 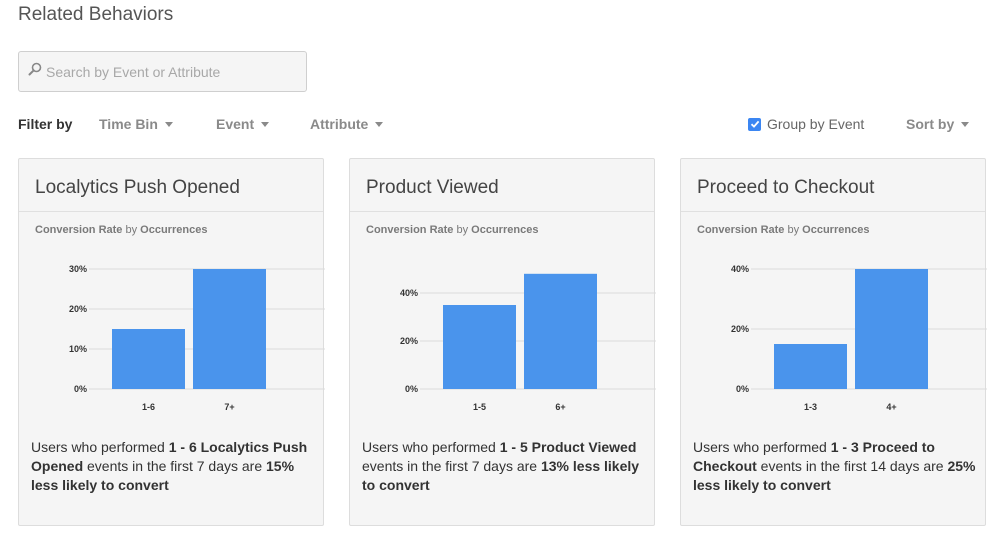 I want to click on attribute-dropdown: Attribute, so click(x=347, y=124).